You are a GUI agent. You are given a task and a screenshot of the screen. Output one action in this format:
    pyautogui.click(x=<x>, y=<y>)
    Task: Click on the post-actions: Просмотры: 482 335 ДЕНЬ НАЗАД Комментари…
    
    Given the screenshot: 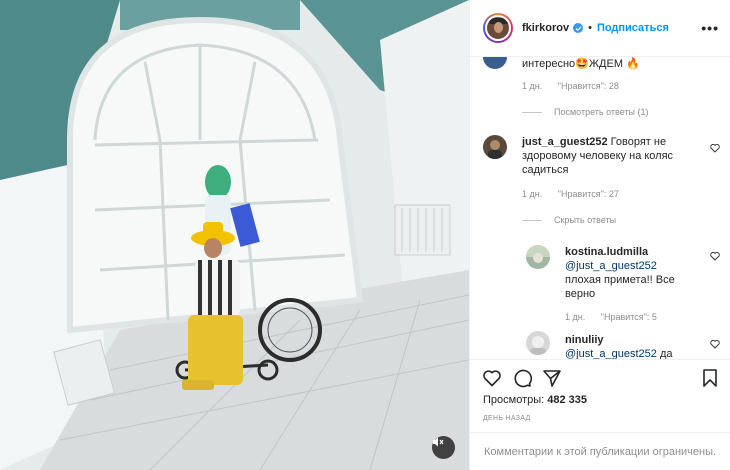 What is the action you would take?
    pyautogui.click(x=600, y=414)
    